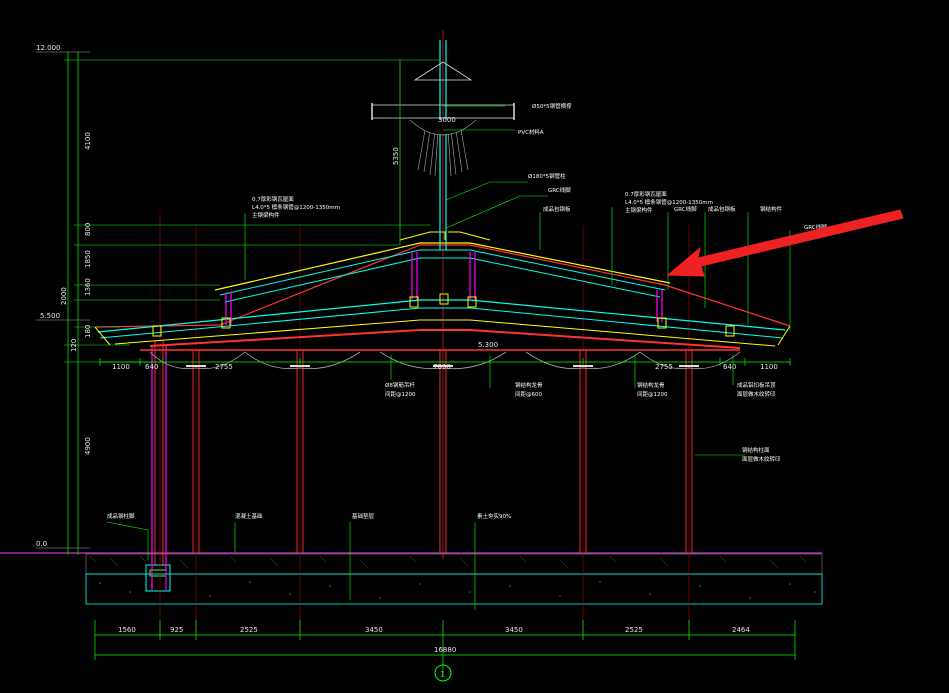  What do you see at coordinates (494, 516) in the screenshot?
I see `svg-text: 素土夯实90%` at bounding box center [494, 516].